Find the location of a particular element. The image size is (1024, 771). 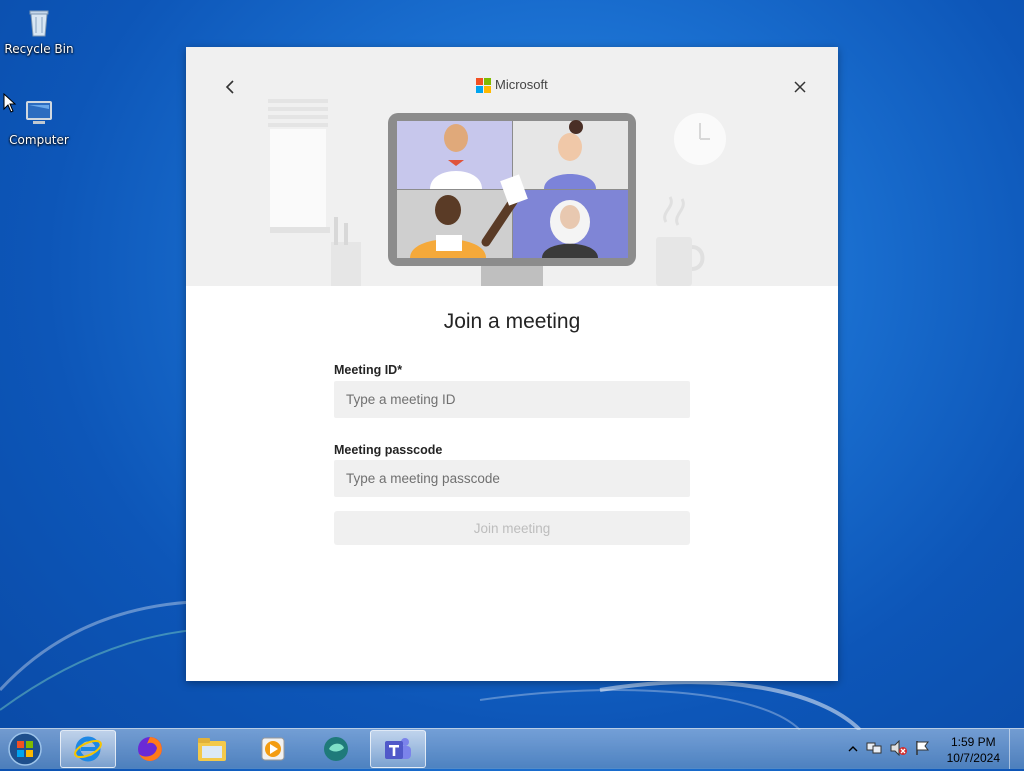

media-player-icon is located at coordinates (273, 749).